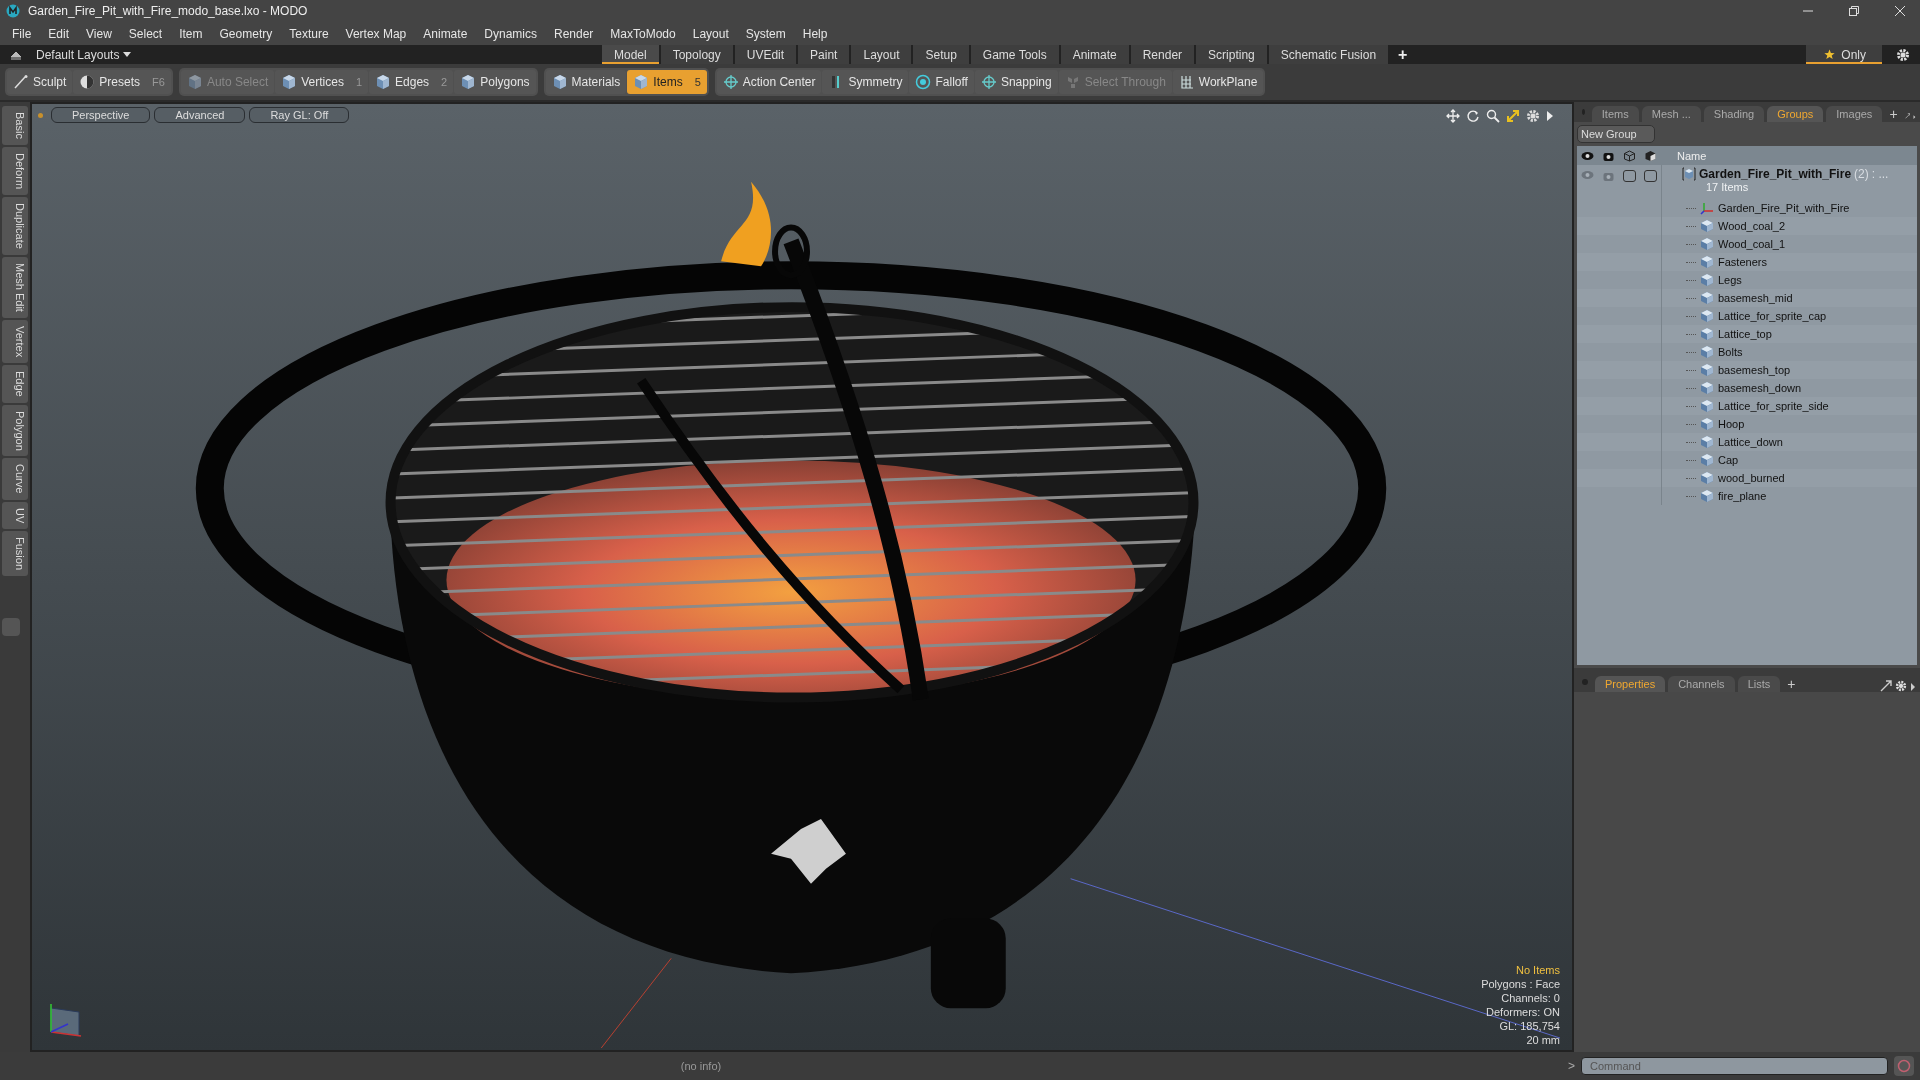  What do you see at coordinates (769, 82) in the screenshot?
I see `tool-button: Action Center` at bounding box center [769, 82].